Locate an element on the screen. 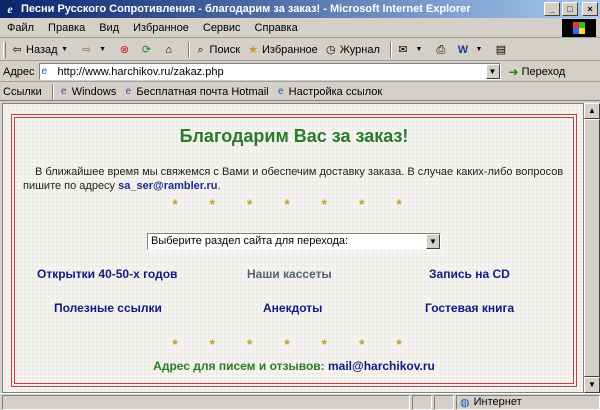 This screenshot has height=410, width=600. menu-file: Файл is located at coordinates (20, 28).